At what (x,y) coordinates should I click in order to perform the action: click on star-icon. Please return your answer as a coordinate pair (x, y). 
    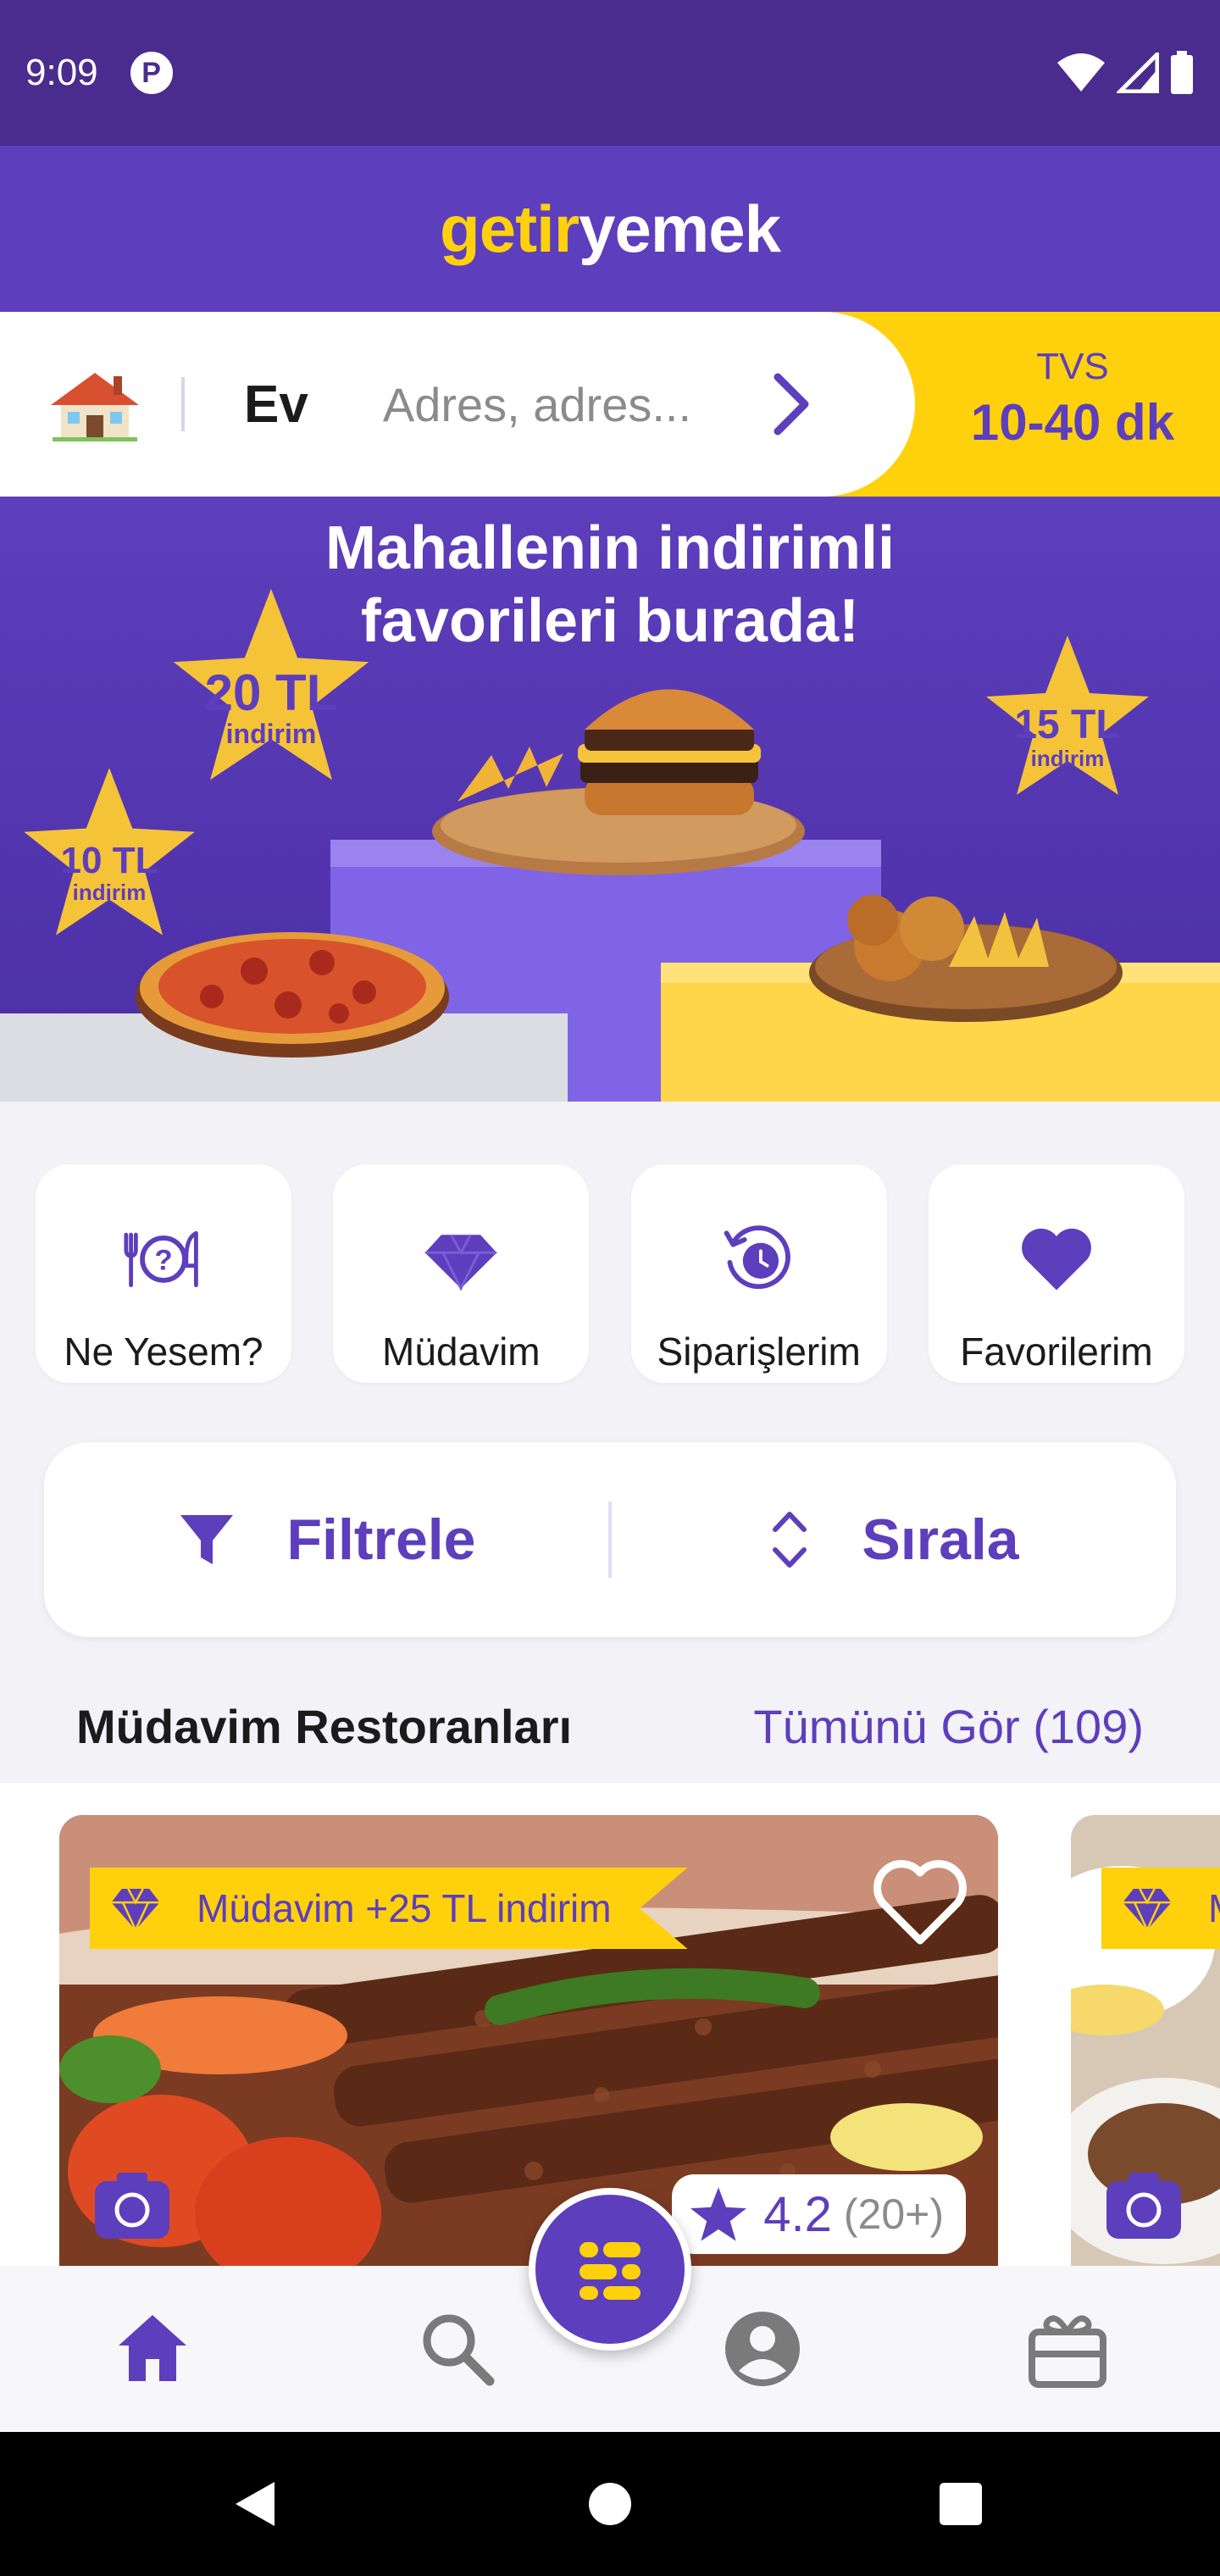
    Looking at the image, I should click on (718, 2214).